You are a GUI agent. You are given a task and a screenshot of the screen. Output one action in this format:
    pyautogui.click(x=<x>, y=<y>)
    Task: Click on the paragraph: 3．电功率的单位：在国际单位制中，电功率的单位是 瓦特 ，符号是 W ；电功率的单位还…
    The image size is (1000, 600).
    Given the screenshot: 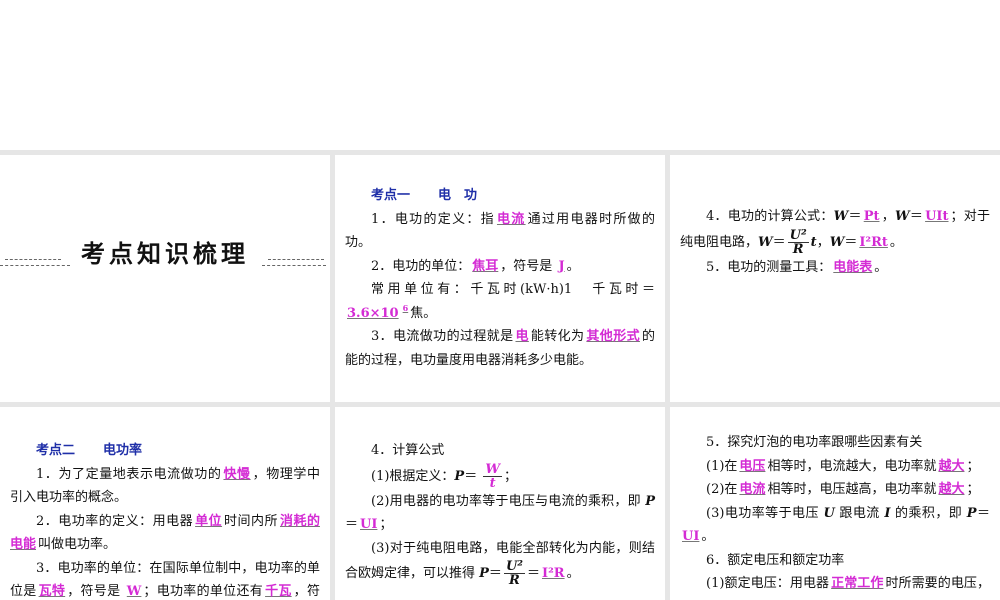 What is the action you would take?
    pyautogui.click(x=165, y=578)
    